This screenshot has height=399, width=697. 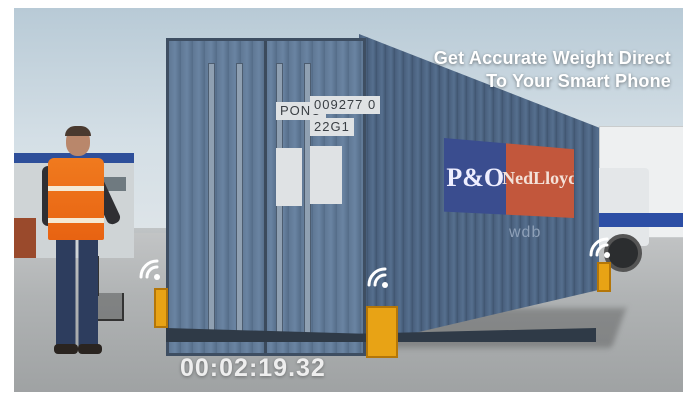 I want to click on red-crate, so click(x=25, y=238).